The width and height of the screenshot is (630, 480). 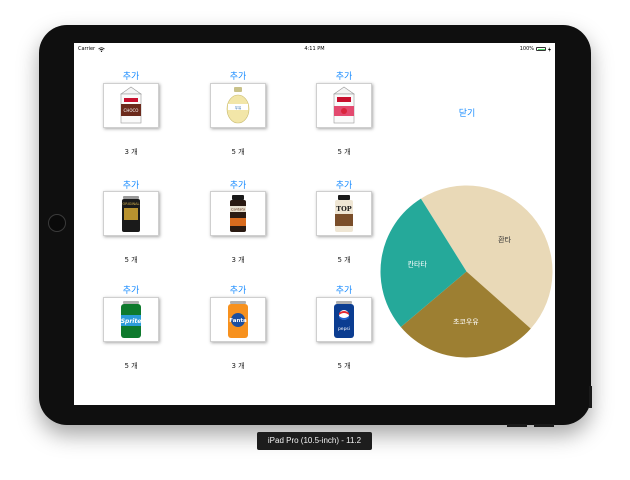 I want to click on svg-text: pepsi, so click(x=344, y=329).